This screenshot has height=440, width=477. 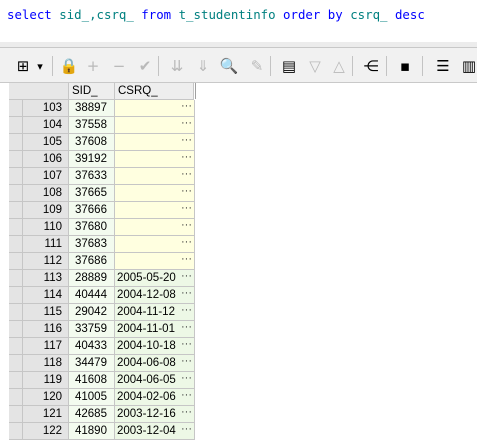 I want to click on cell-sid: 41608, so click(x=92, y=380).